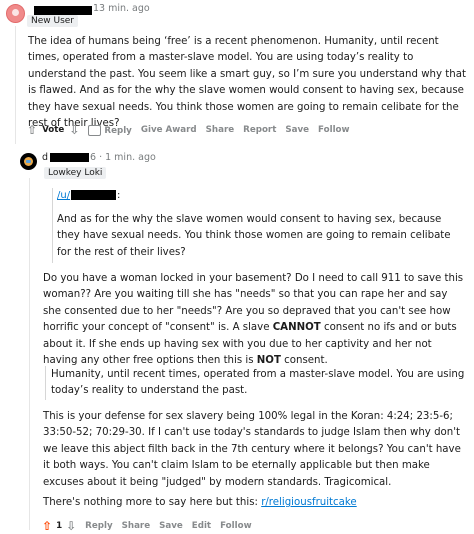 The width and height of the screenshot is (474, 534). What do you see at coordinates (296, 328) in the screenshot?
I see `bold-text: CANNOT` at bounding box center [296, 328].